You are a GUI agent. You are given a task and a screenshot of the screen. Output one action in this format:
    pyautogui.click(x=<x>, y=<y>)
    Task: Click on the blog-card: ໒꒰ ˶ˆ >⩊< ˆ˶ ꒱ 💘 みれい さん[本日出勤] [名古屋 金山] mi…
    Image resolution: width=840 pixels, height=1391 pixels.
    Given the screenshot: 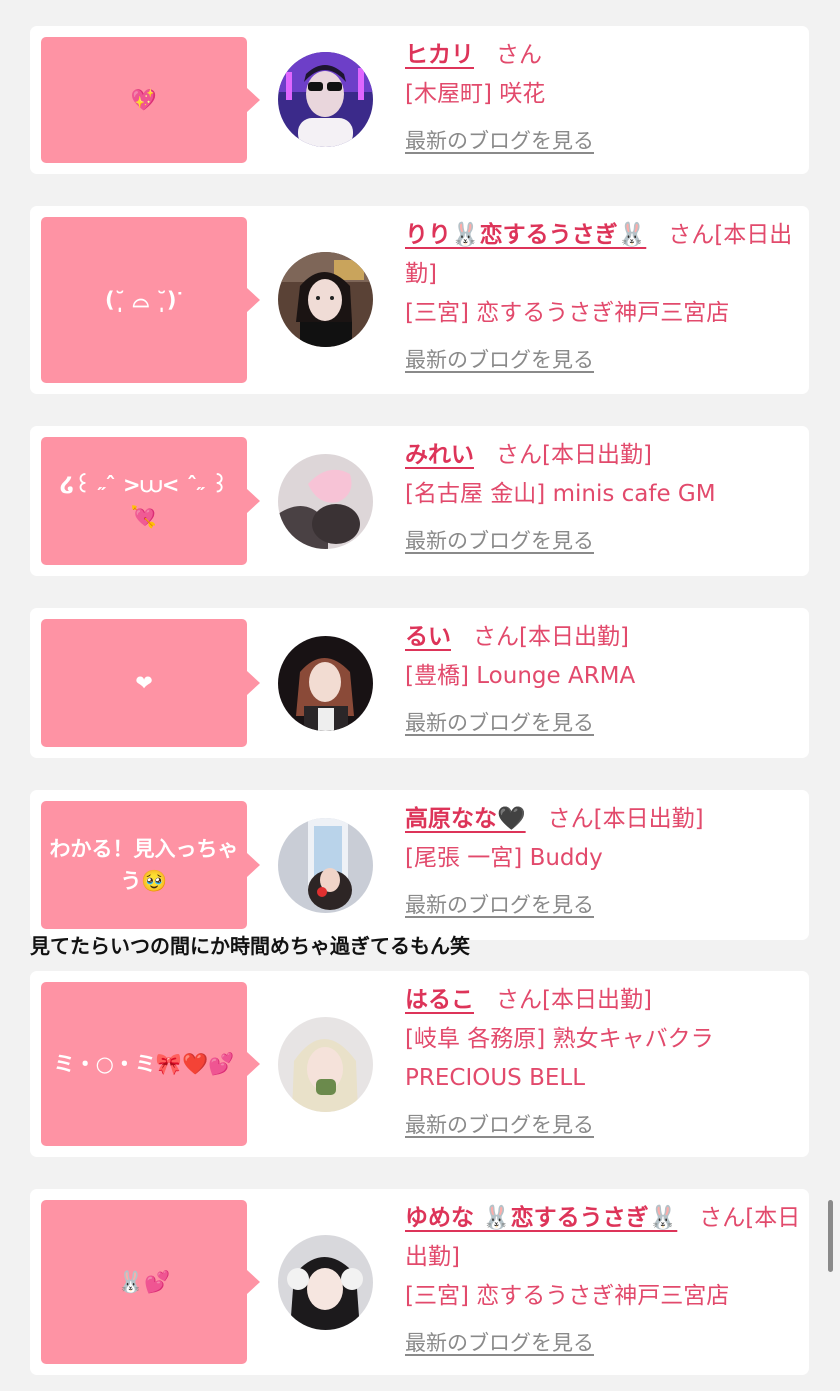 What is the action you would take?
    pyautogui.click(x=419, y=501)
    